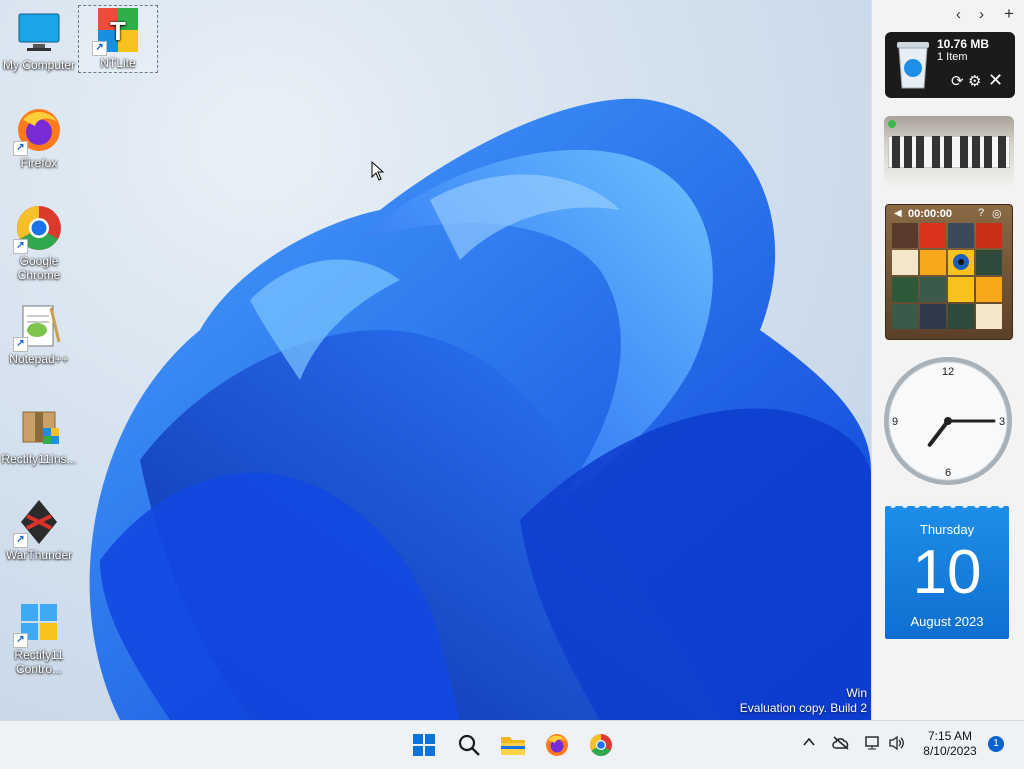  I want to click on power-led-icon, so click(892, 124).